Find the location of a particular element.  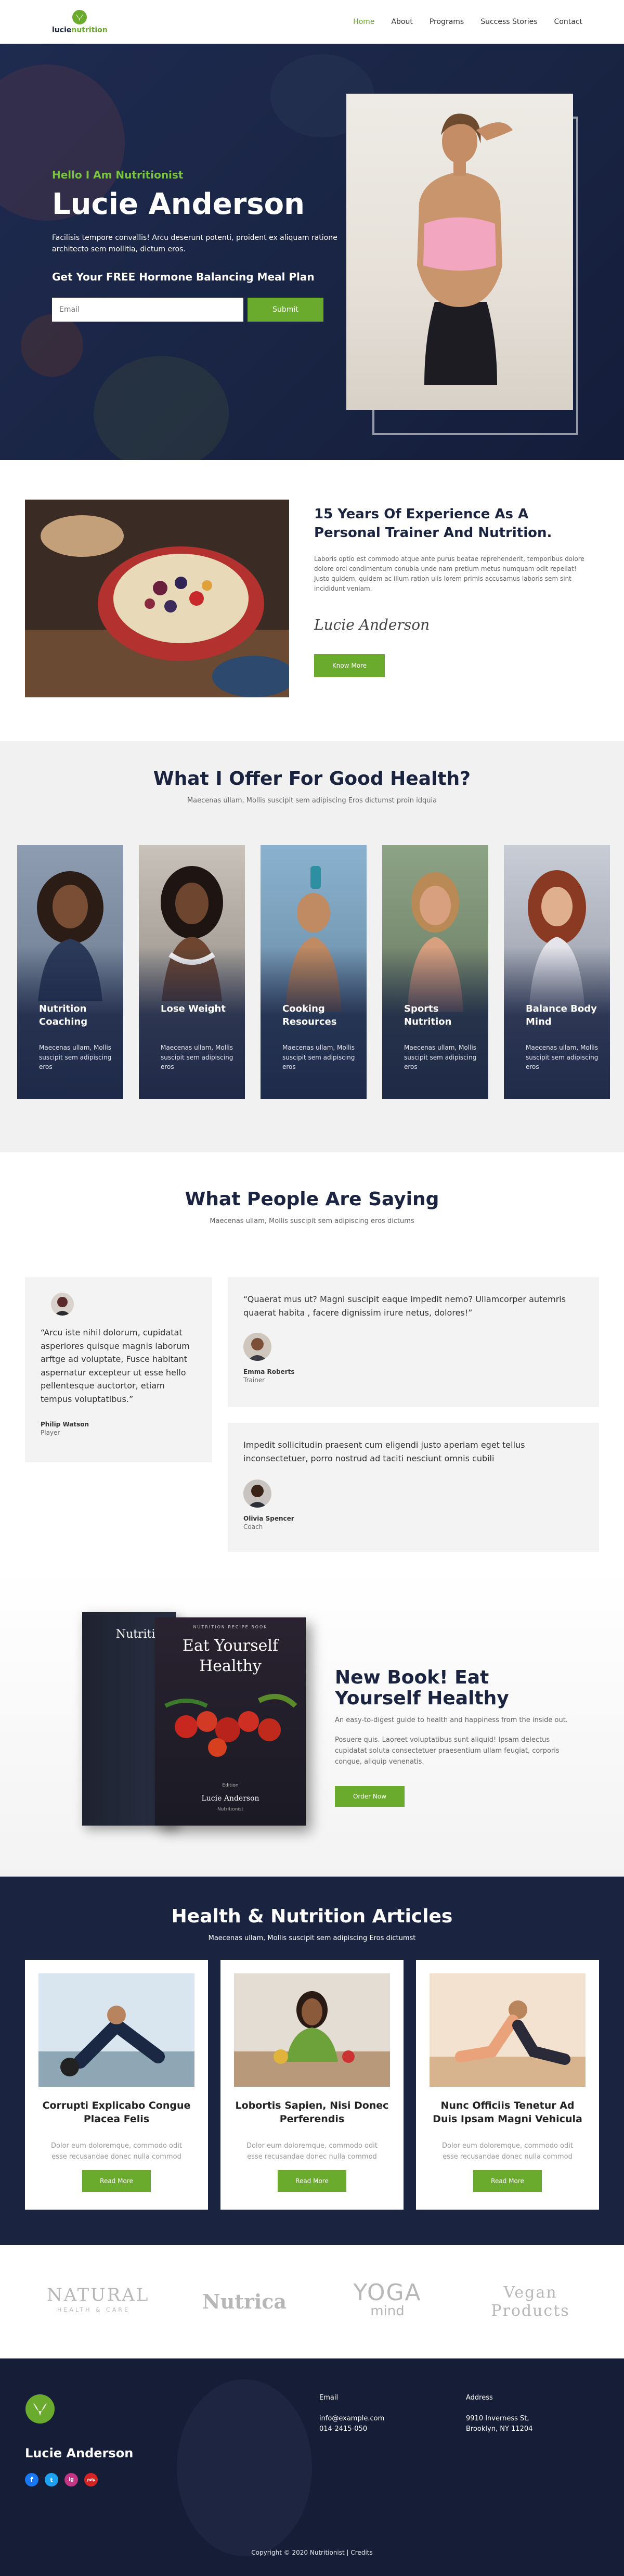

instagram-icon: ig is located at coordinates (71, 2479).